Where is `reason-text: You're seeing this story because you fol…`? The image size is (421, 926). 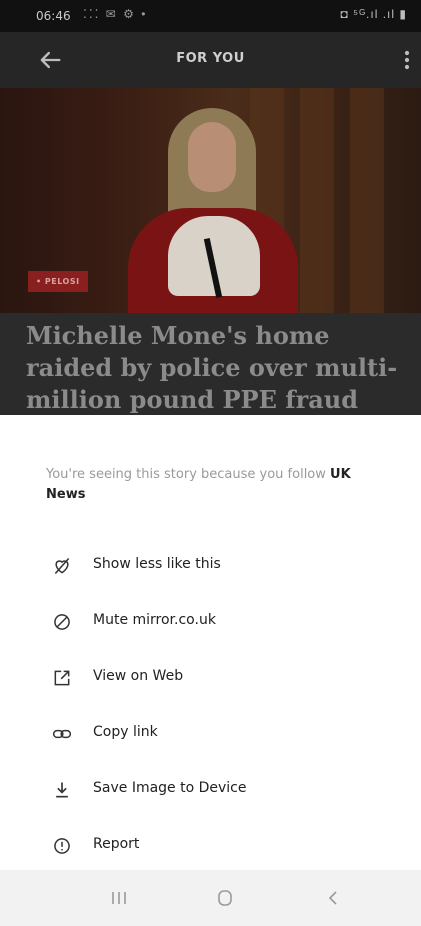 reason-text: You're seeing this story because you fol… is located at coordinates (188, 474).